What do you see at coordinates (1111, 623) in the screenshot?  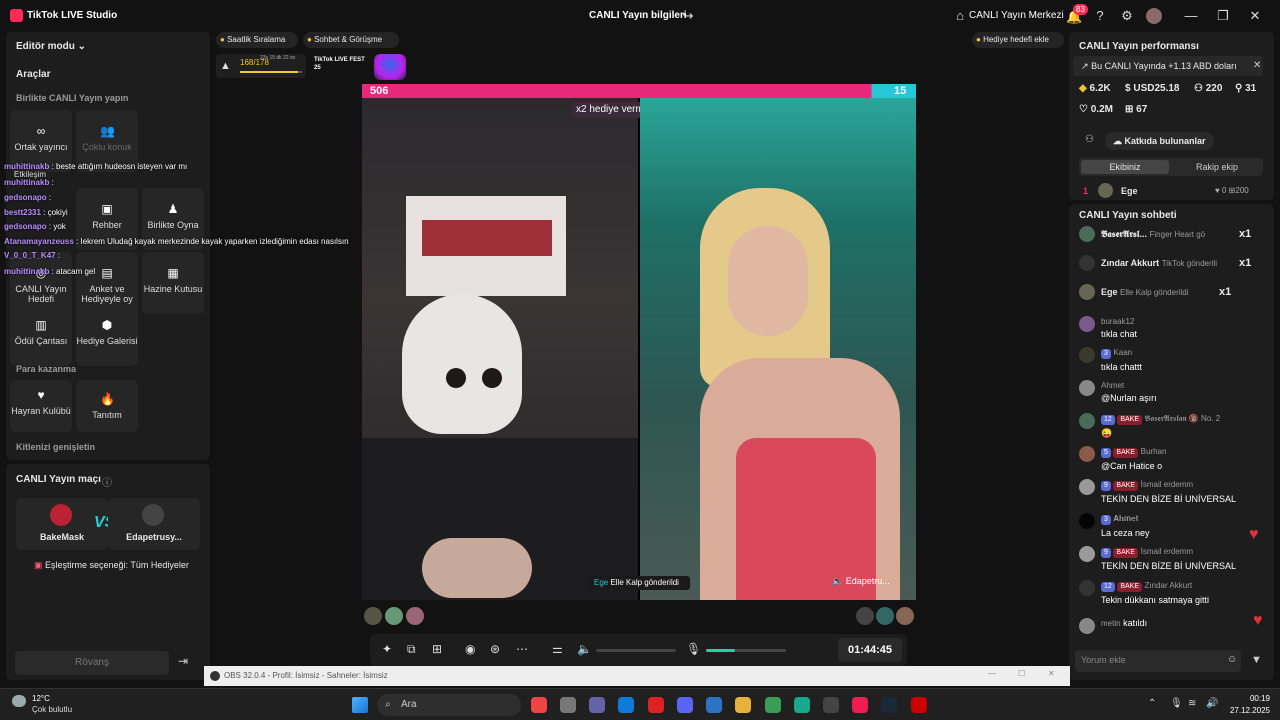 I see `chat-user: metin` at bounding box center [1111, 623].